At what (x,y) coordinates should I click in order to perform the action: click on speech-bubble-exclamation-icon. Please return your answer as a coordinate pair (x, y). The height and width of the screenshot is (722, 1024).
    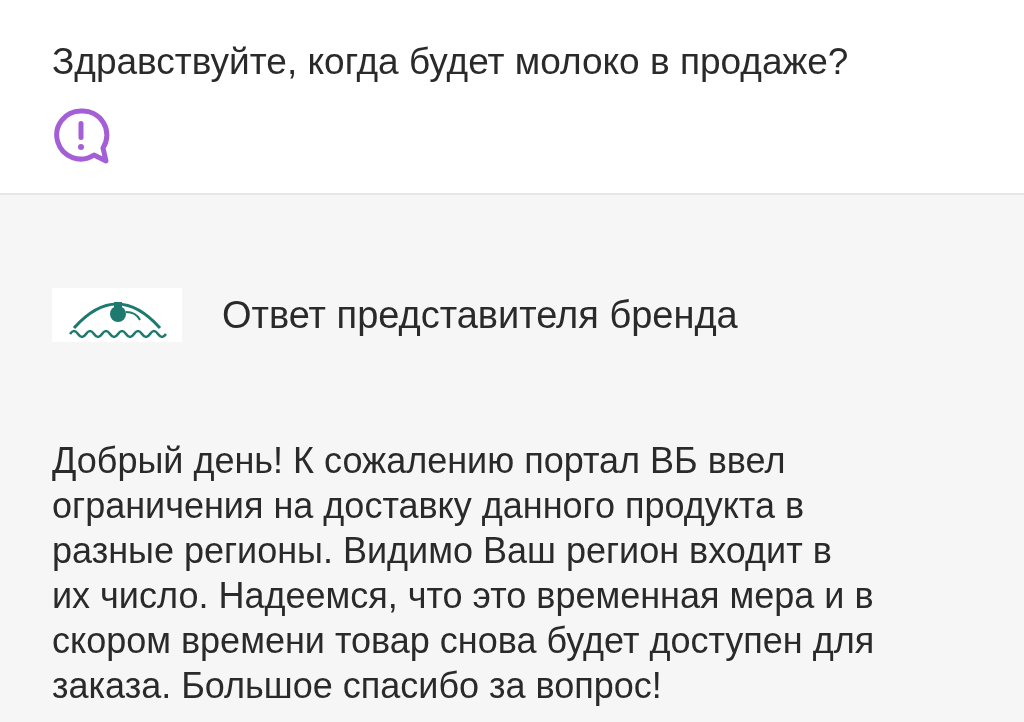
    Looking at the image, I should click on (83, 136).